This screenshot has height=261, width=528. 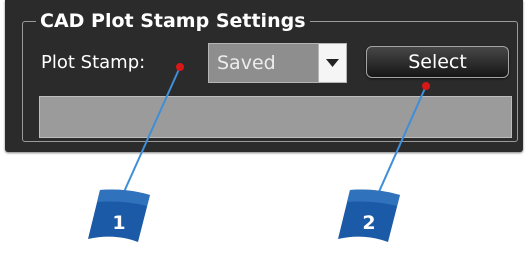 I want to click on callout-number-1: 1, so click(x=119, y=223).